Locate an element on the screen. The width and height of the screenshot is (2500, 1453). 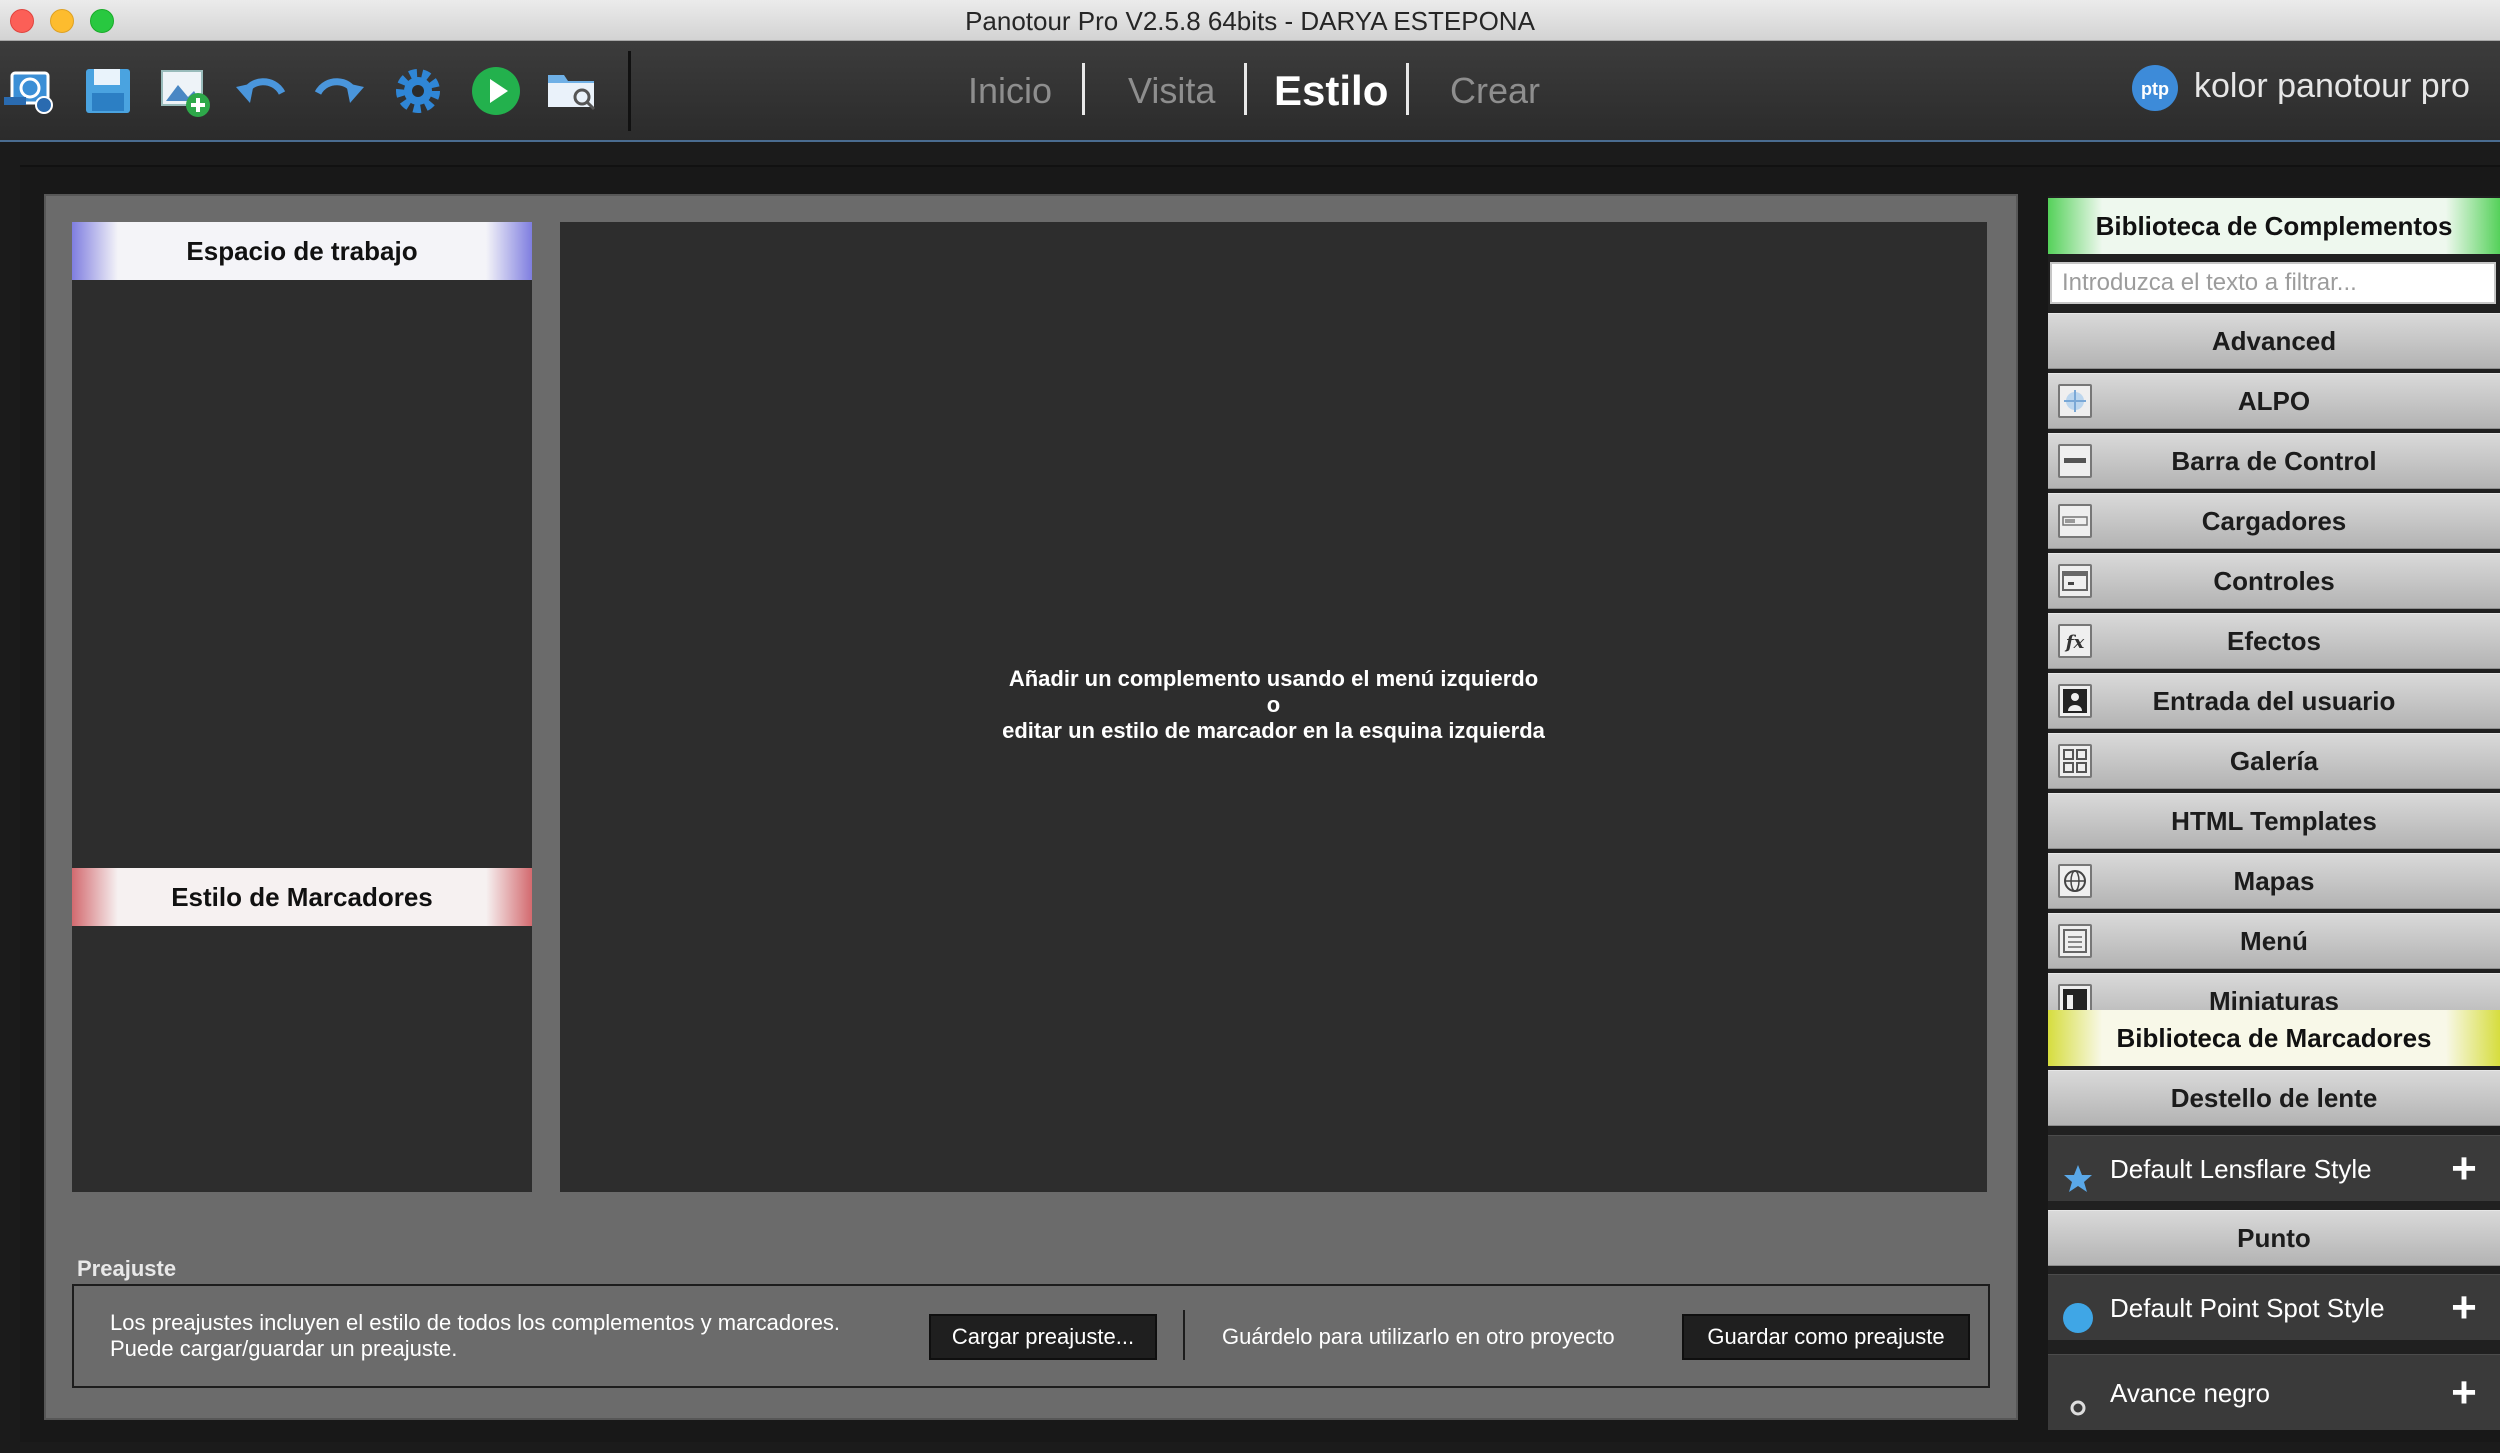
small-circle-icon is located at coordinates (2078, 1396).